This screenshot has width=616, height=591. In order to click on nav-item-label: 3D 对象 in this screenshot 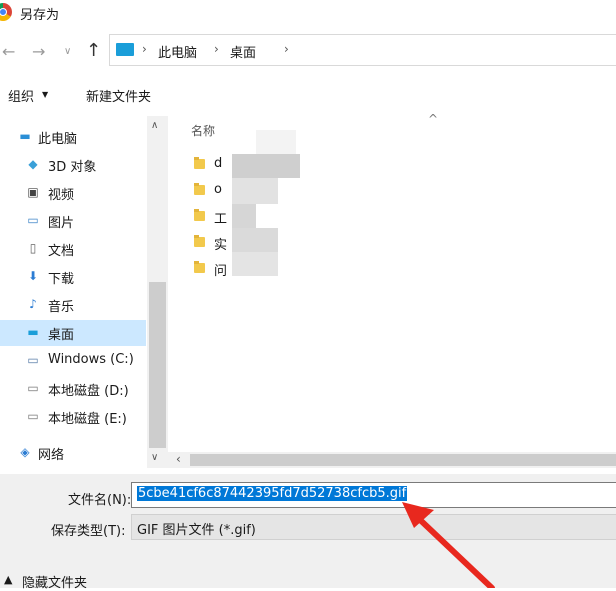, I will do `click(72, 167)`.